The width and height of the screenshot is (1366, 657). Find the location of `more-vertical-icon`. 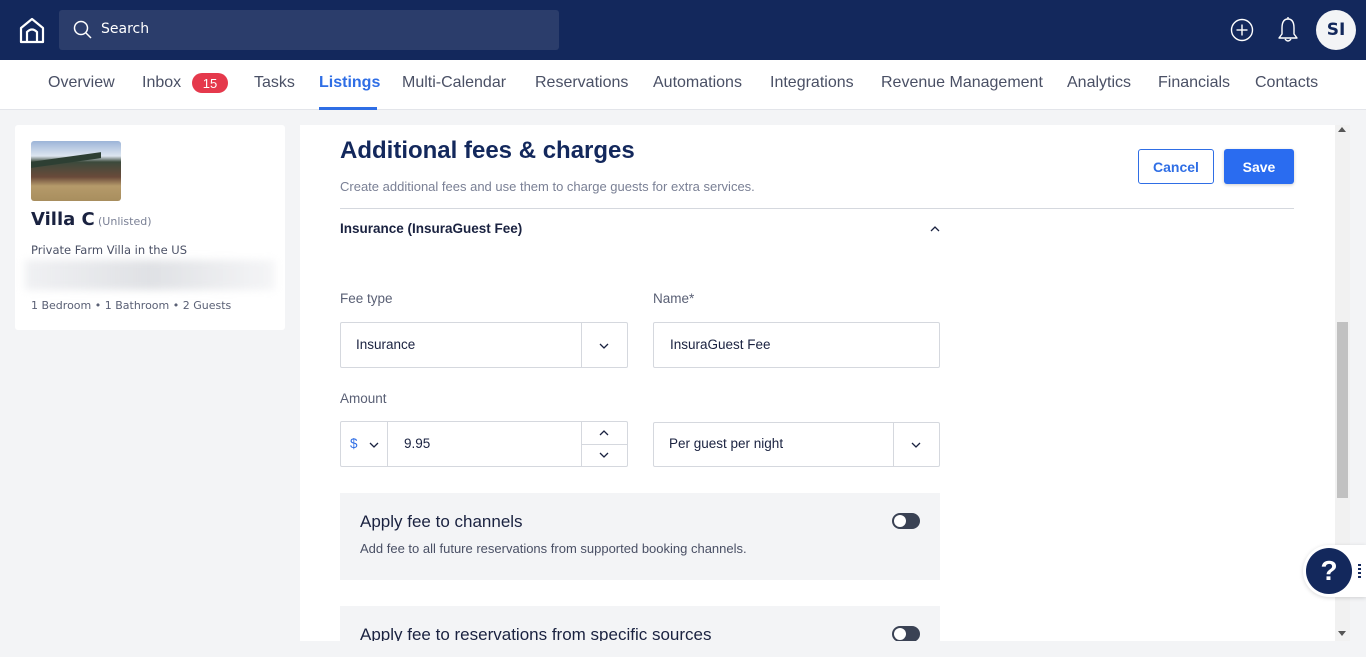

more-vertical-icon is located at coordinates (1359, 571).